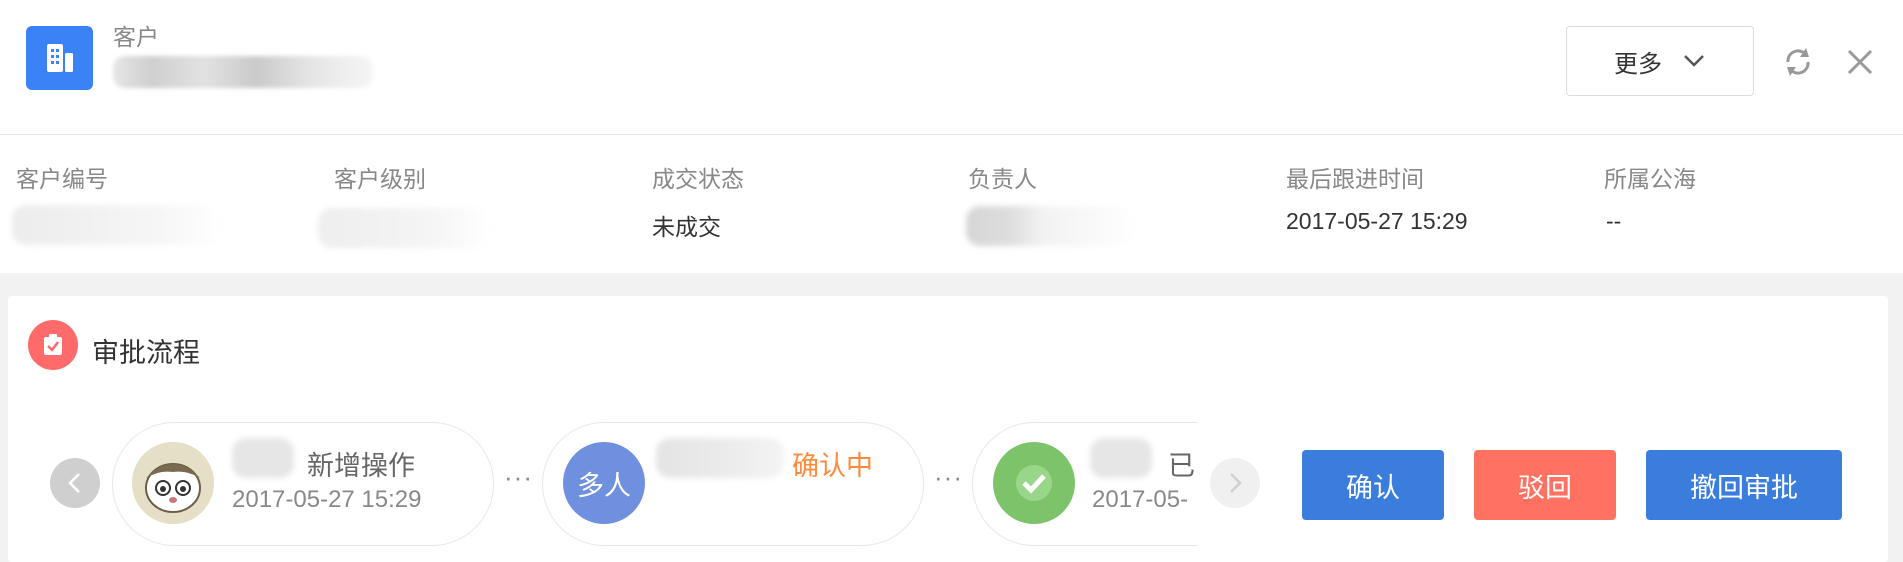 The height and width of the screenshot is (562, 1903). I want to click on check-icon, so click(1034, 483).